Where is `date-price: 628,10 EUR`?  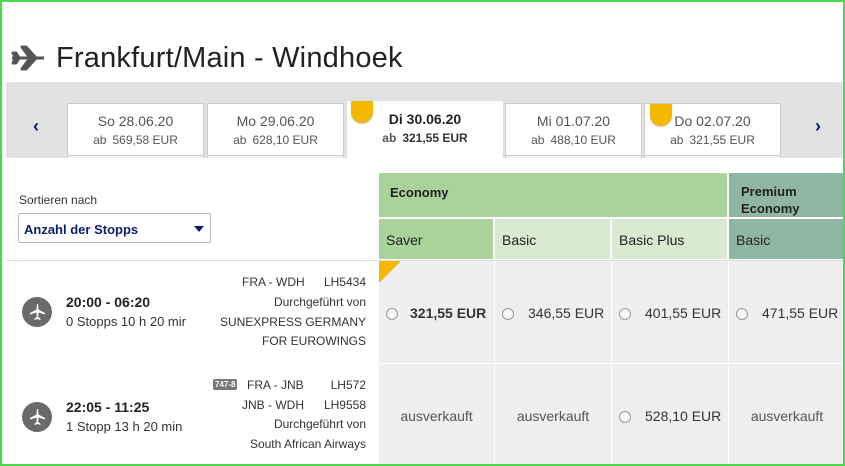 date-price: 628,10 EUR is located at coordinates (285, 140).